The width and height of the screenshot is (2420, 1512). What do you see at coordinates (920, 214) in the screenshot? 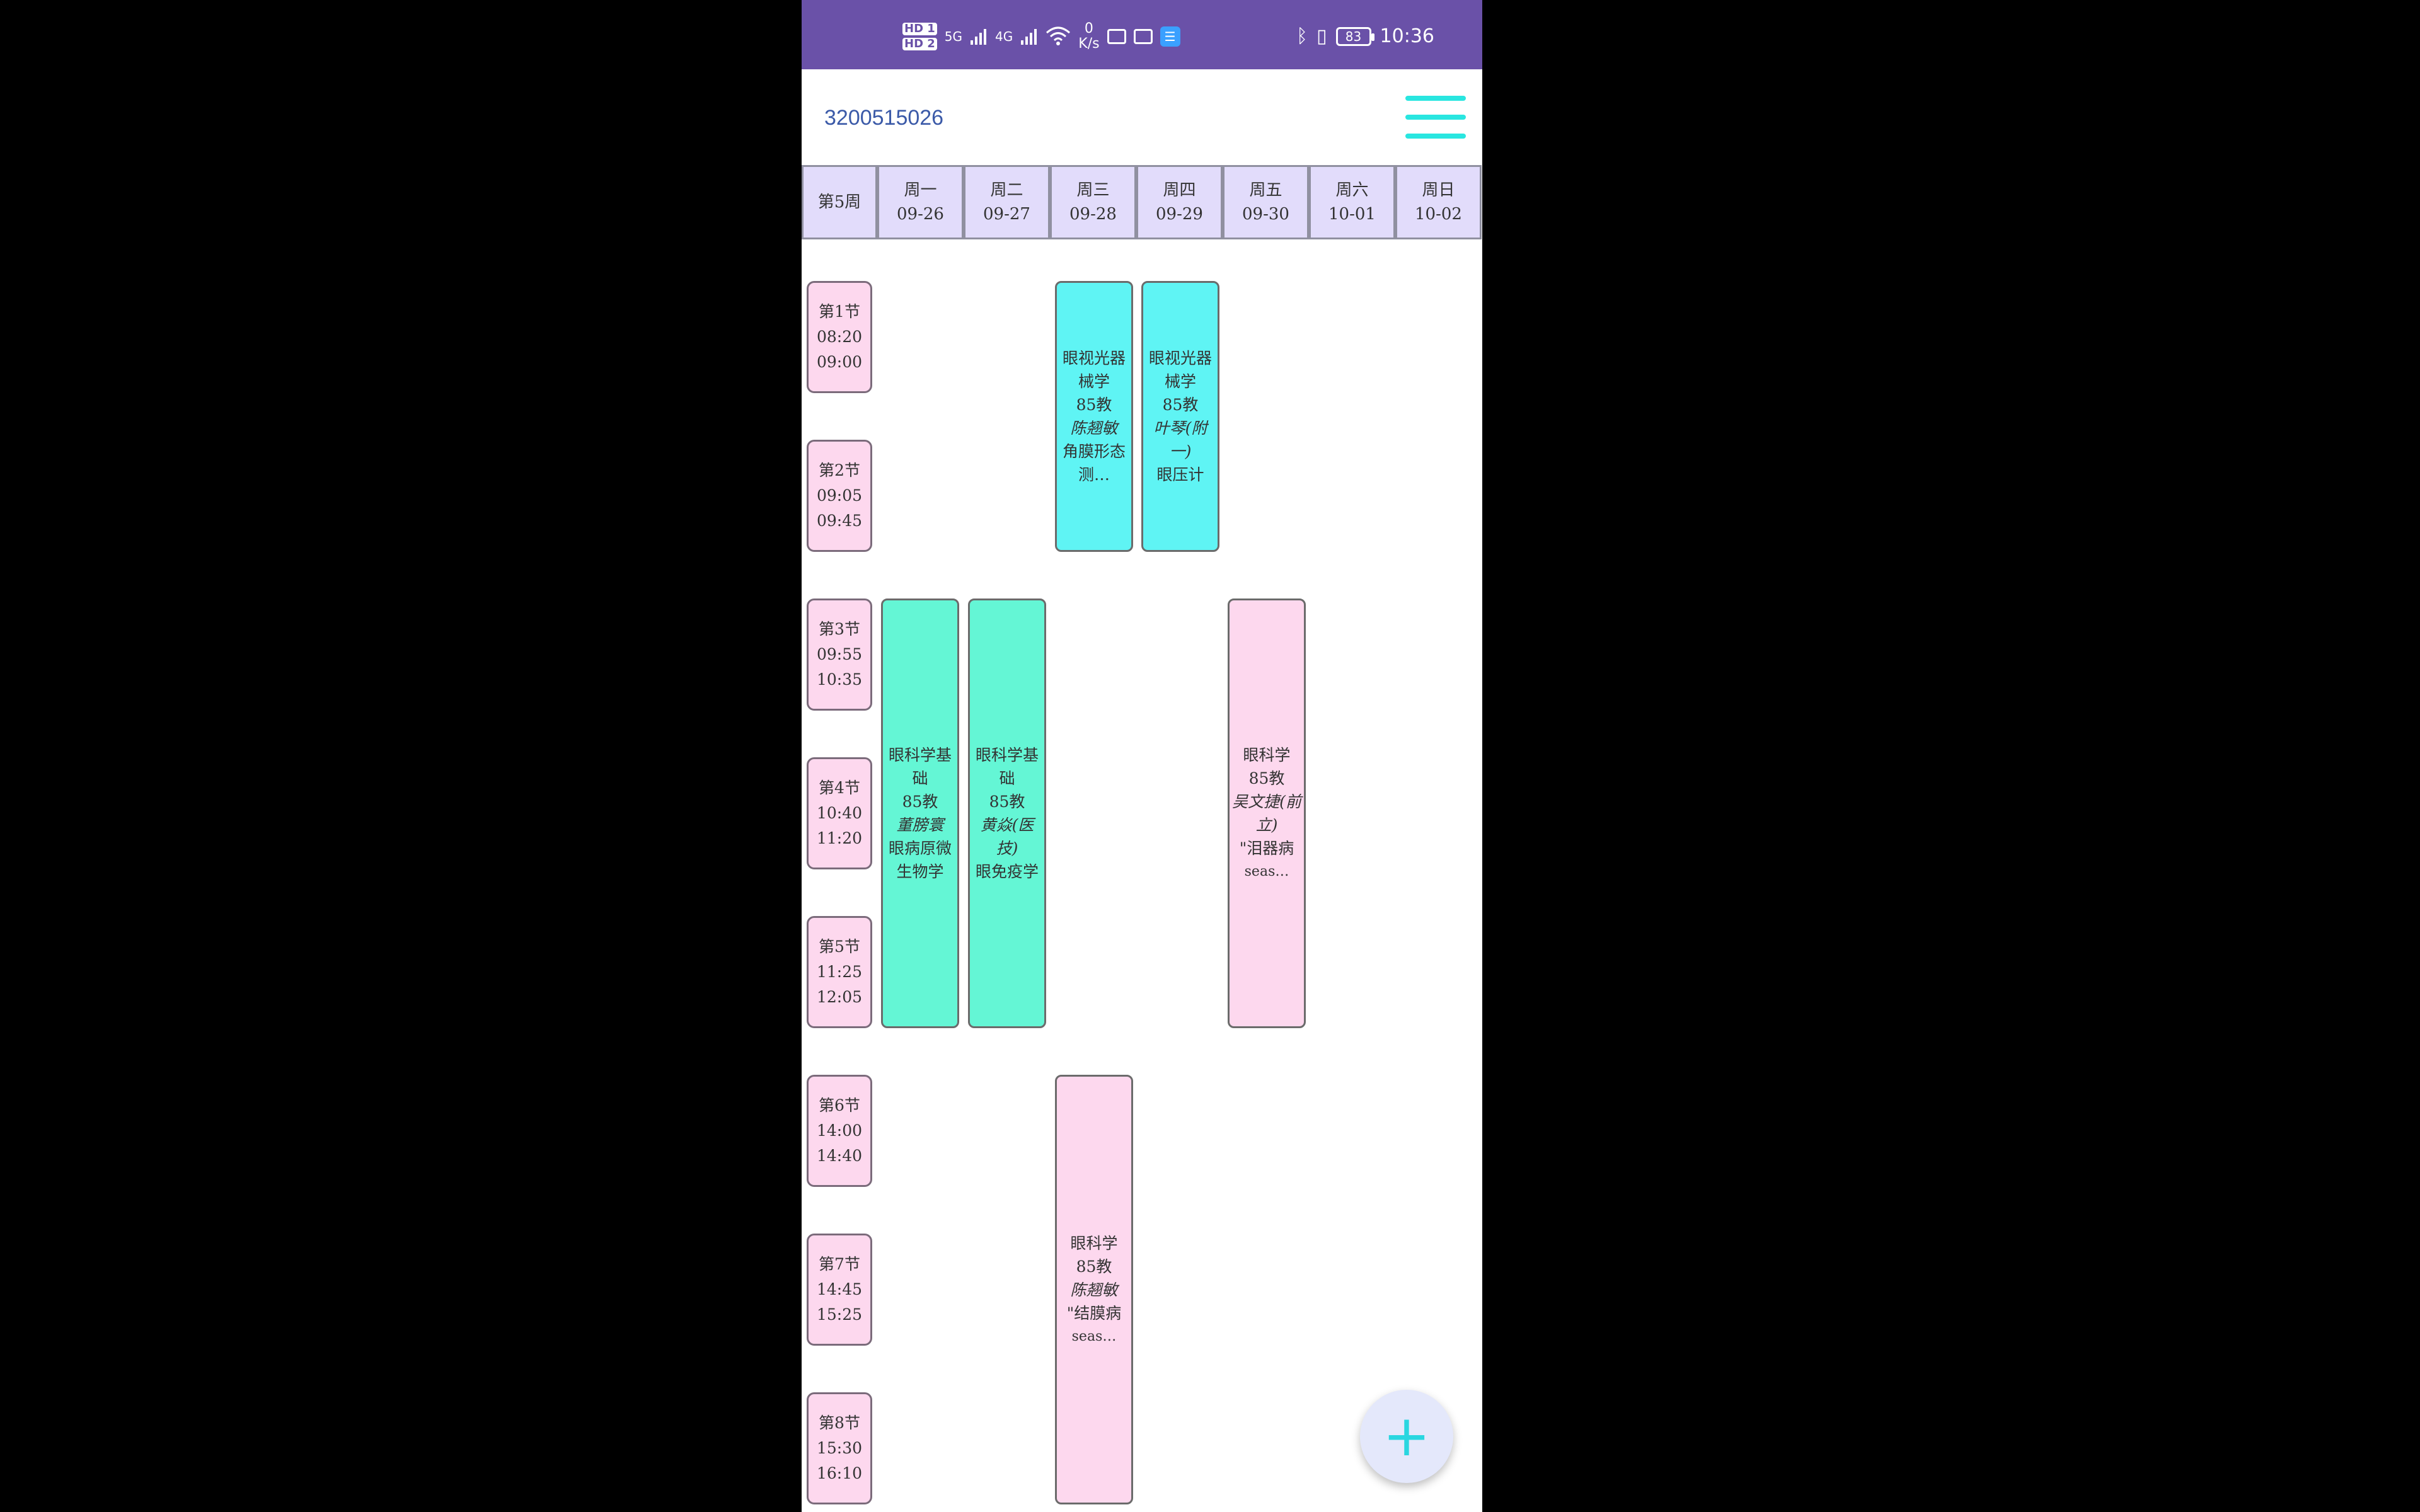
I see `day-date: 09-26` at bounding box center [920, 214].